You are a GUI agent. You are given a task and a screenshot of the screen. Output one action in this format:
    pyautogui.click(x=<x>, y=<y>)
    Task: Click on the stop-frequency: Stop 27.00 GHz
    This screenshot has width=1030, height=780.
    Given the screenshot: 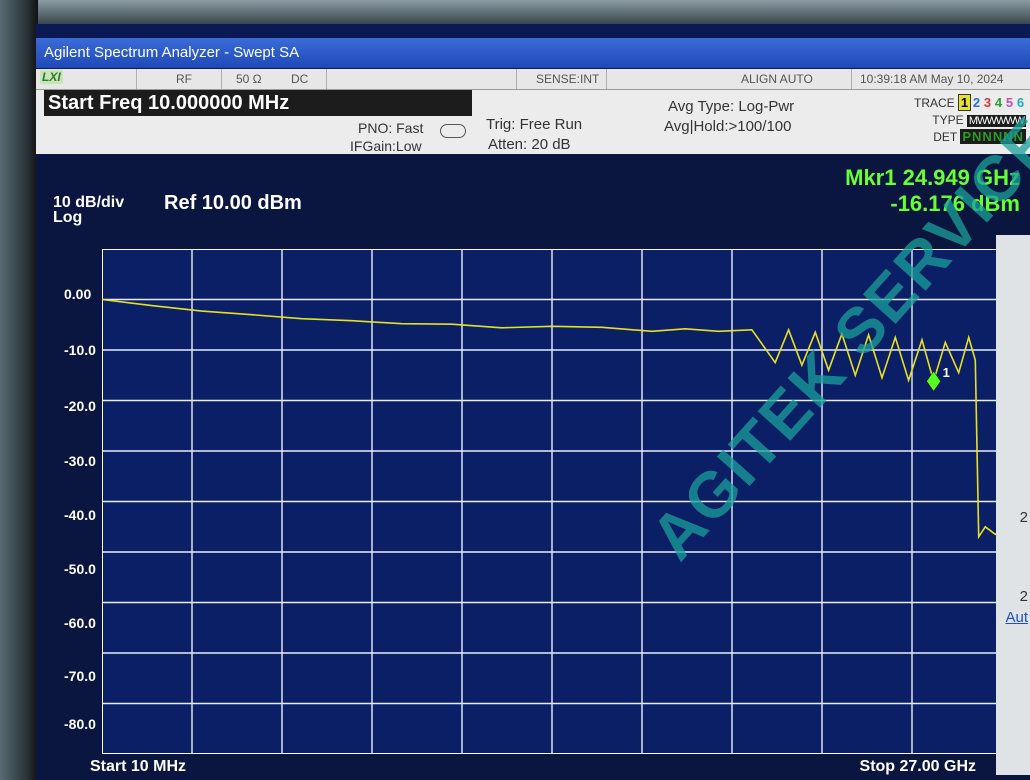 What is the action you would take?
    pyautogui.click(x=917, y=766)
    